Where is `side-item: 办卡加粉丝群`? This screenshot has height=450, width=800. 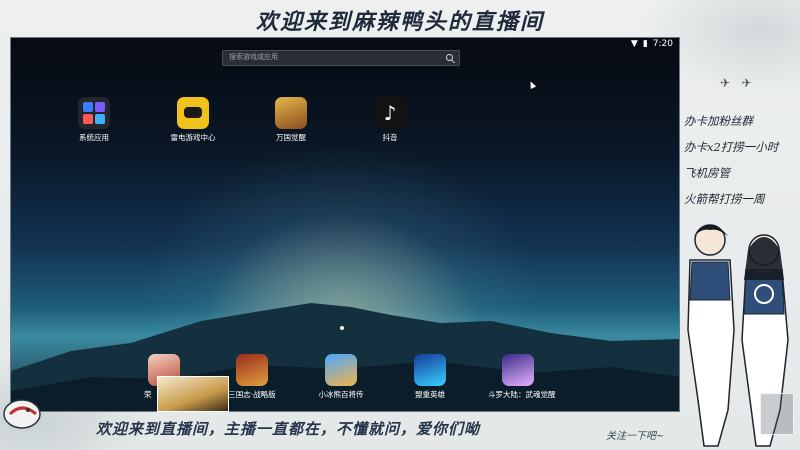 side-item: 办卡加粉丝群 is located at coordinates (718, 121).